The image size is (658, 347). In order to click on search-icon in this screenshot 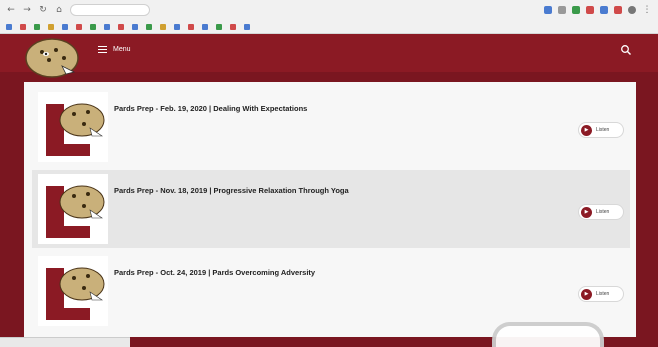, I will do `click(626, 50)`.